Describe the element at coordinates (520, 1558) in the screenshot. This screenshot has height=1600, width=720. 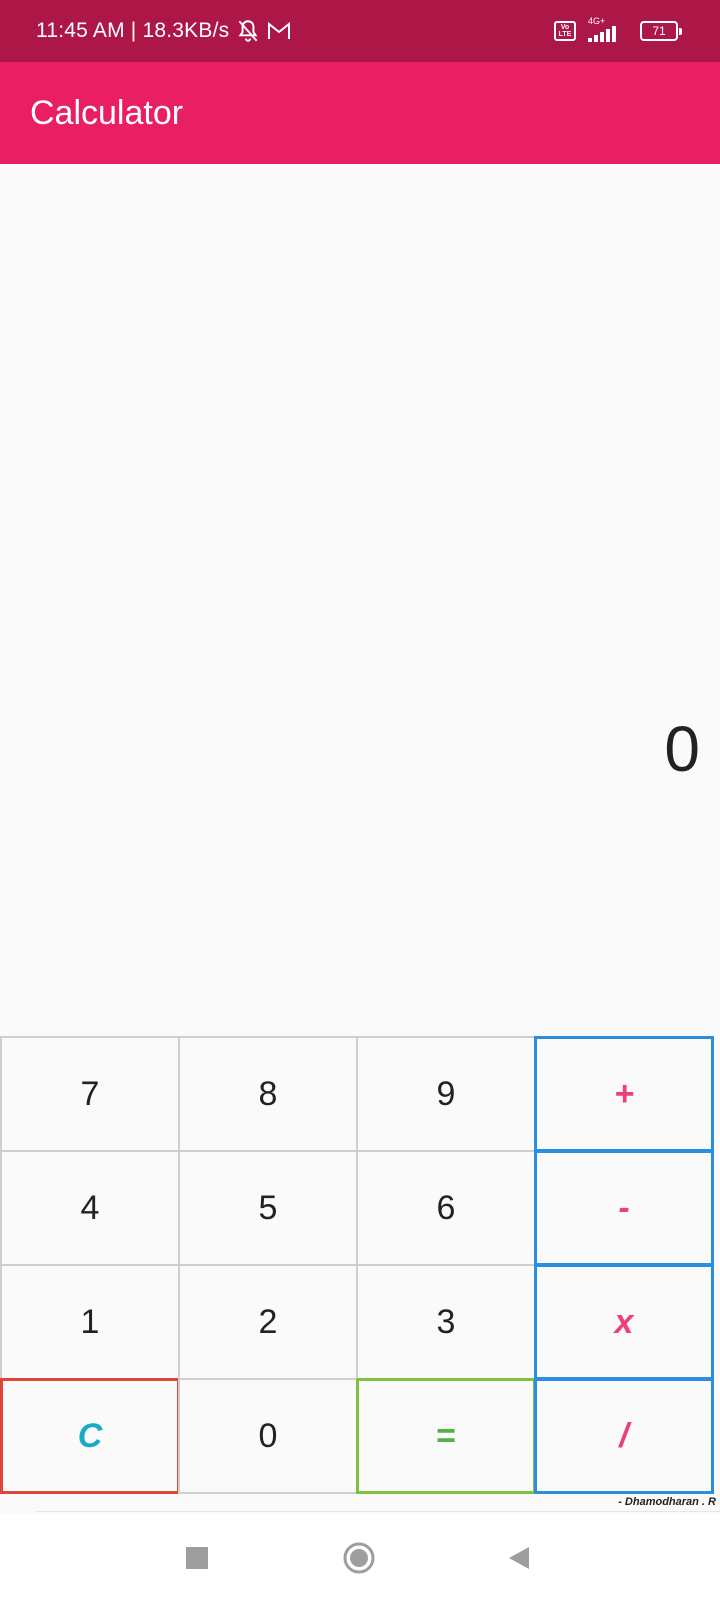
I see `back-triangle-icon` at that location.